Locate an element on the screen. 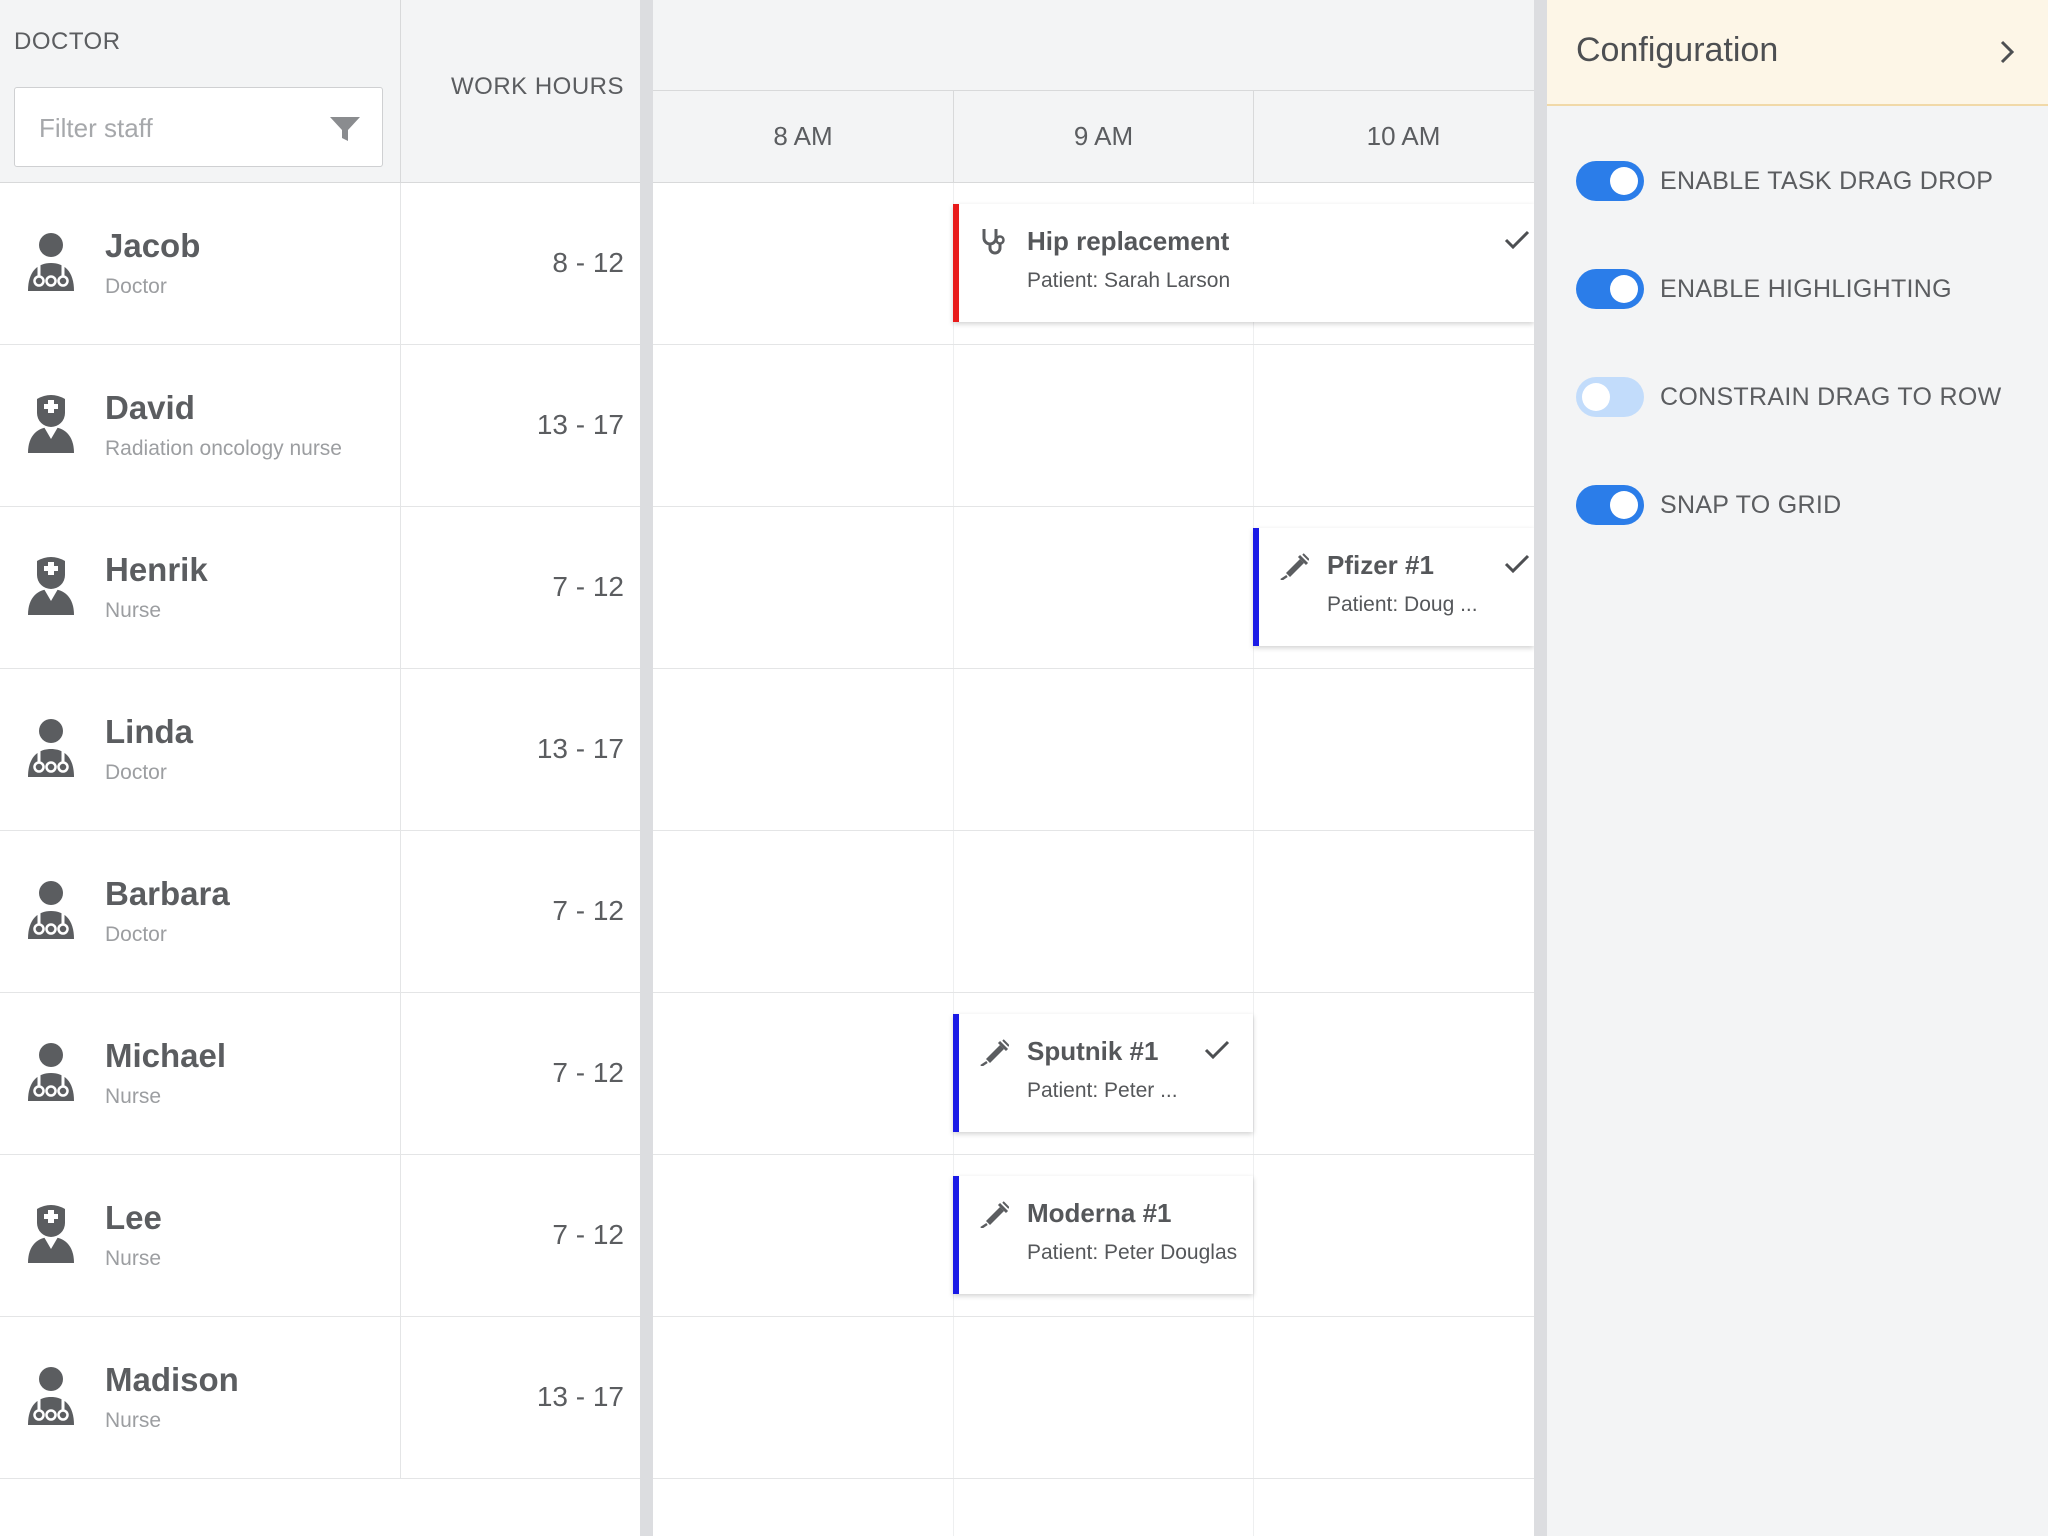 The image size is (2048, 1536). timeline-header-top is located at coordinates (1093, 45).